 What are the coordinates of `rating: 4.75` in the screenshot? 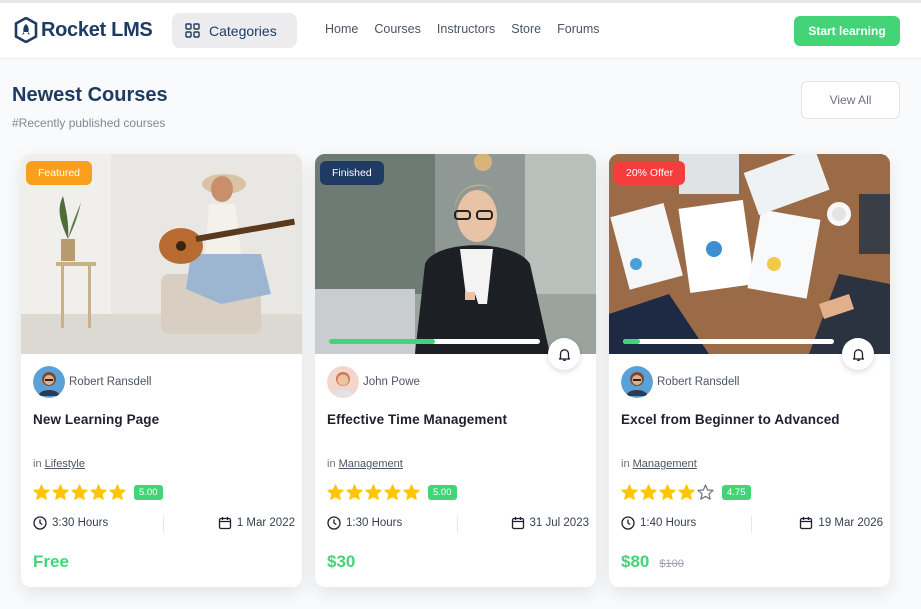 It's located at (686, 492).